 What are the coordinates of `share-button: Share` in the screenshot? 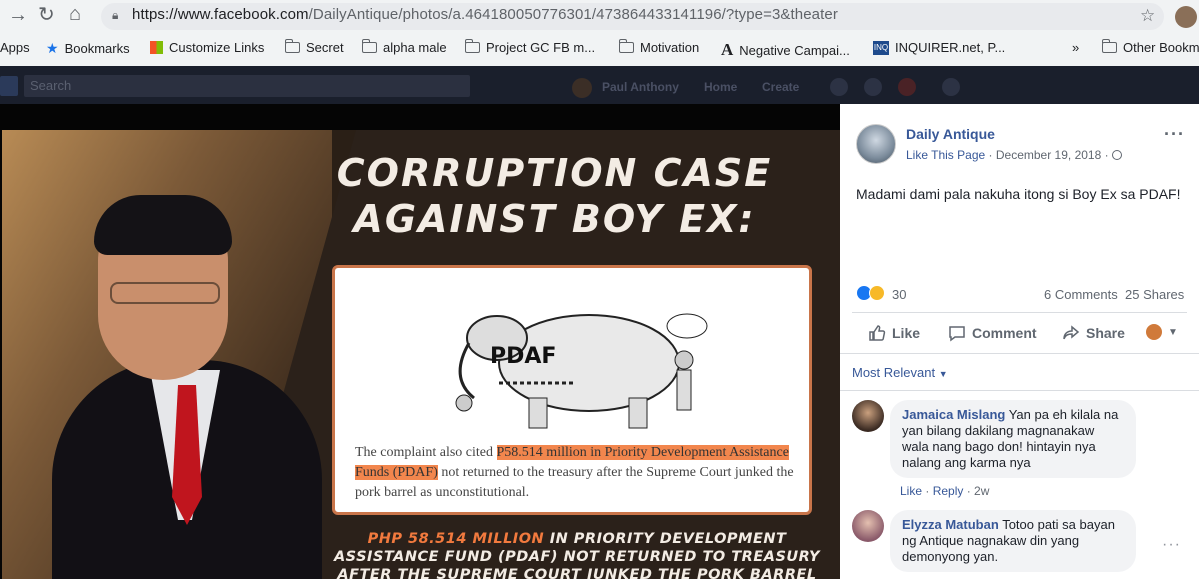 It's located at (1093, 333).